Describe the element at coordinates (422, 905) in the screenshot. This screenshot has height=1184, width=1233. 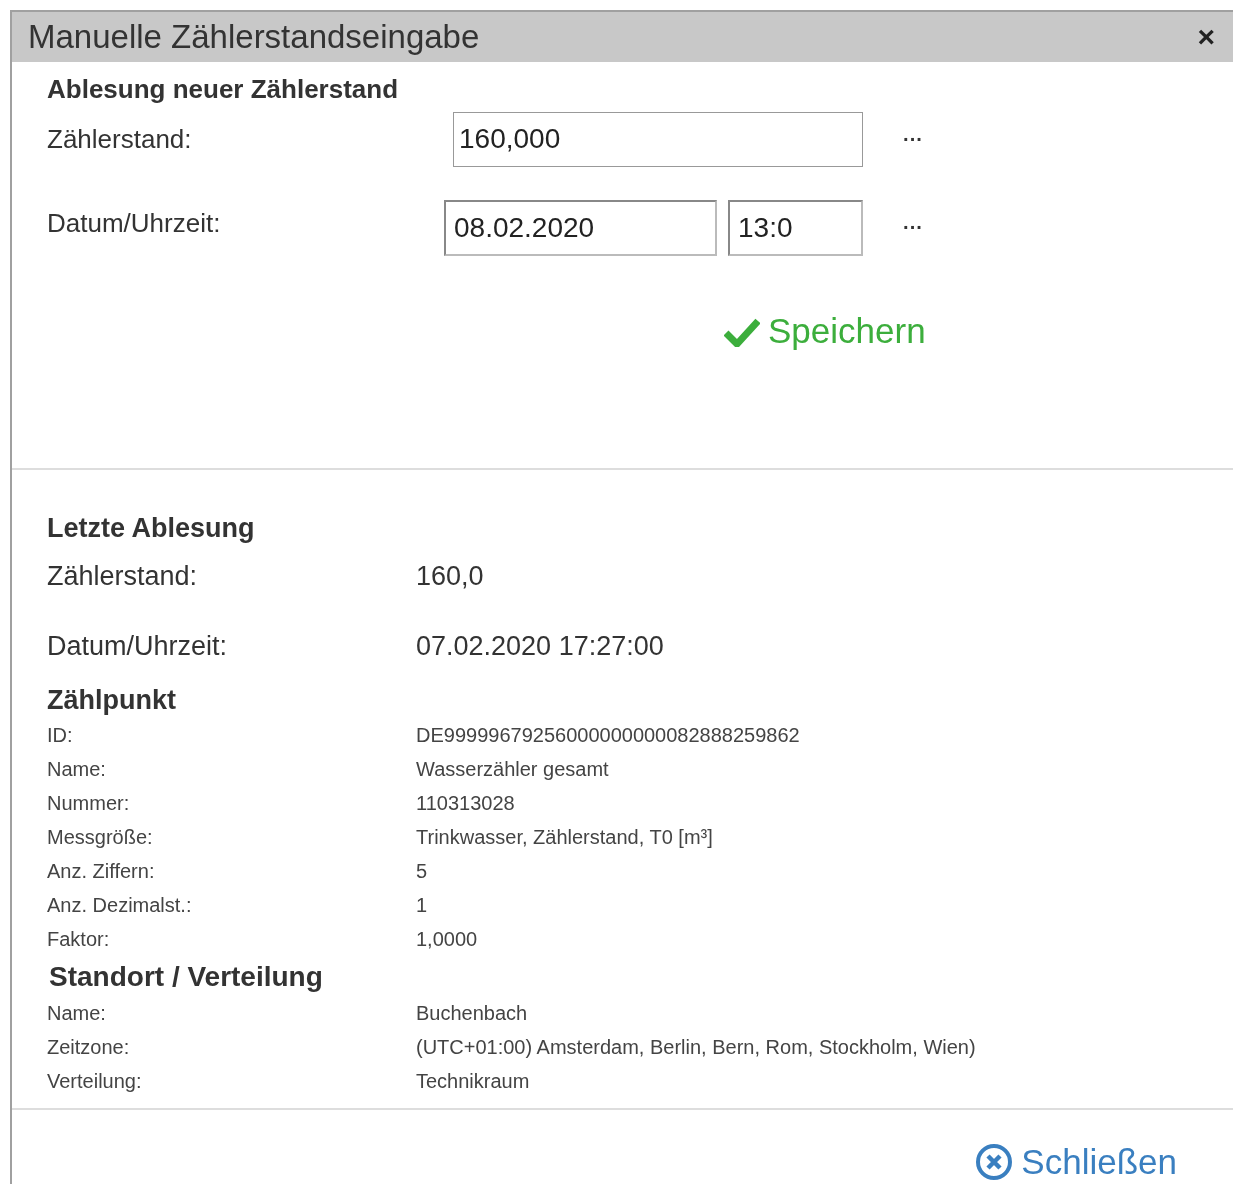
I see `detail-value: 1` at that location.